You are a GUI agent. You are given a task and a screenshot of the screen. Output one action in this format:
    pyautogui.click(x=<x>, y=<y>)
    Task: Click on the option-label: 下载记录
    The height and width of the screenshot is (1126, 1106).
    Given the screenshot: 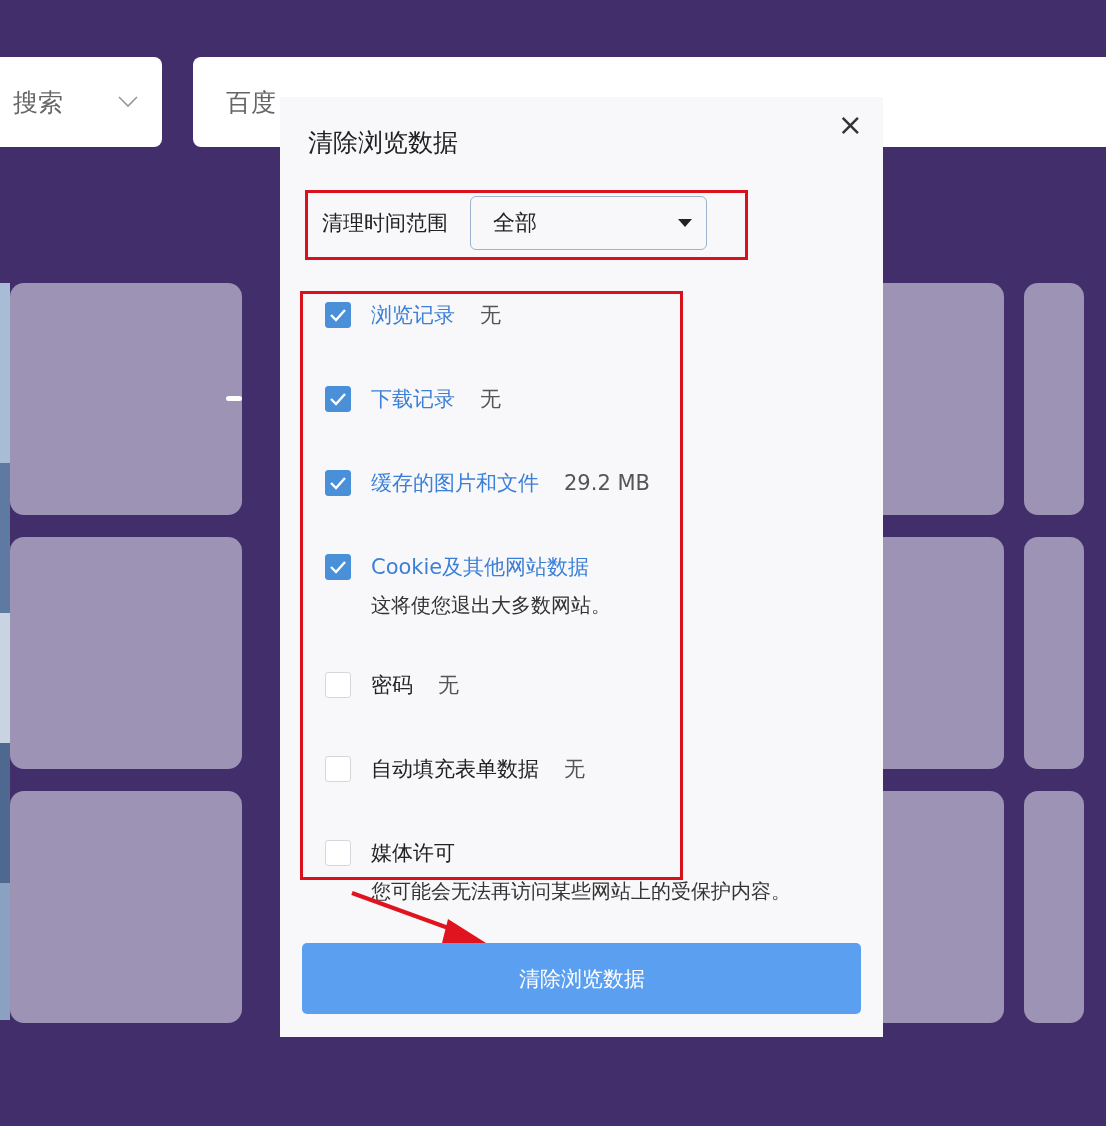 What is the action you would take?
    pyautogui.click(x=413, y=399)
    